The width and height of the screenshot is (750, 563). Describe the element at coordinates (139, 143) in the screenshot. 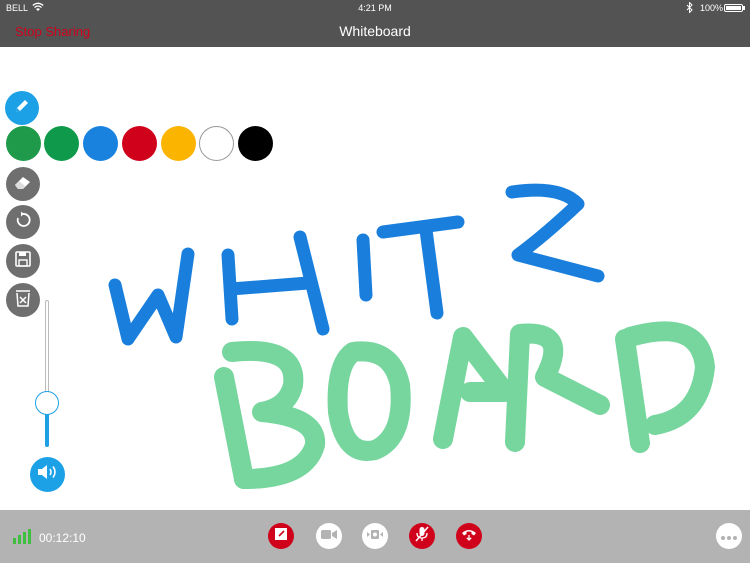

I see `color-swatch-red` at that location.